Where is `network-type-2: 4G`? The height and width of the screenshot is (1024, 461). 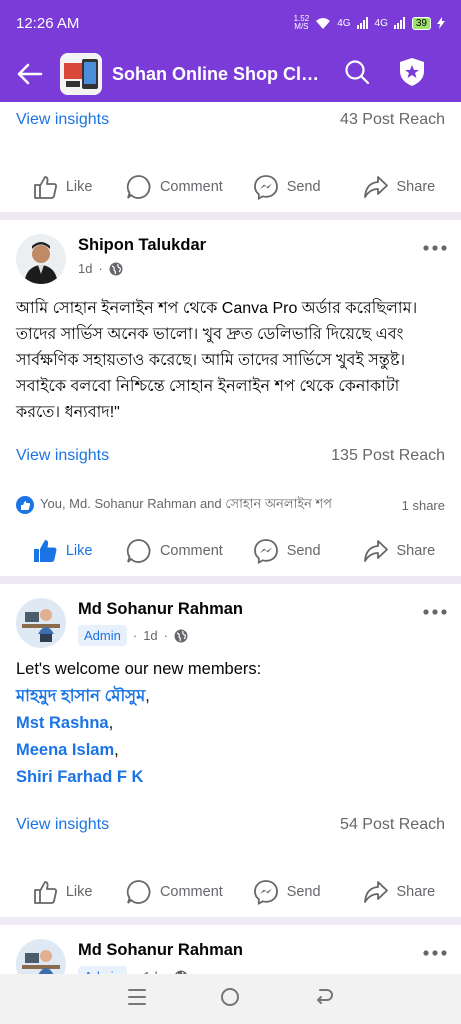
network-type-2: 4G is located at coordinates (381, 23).